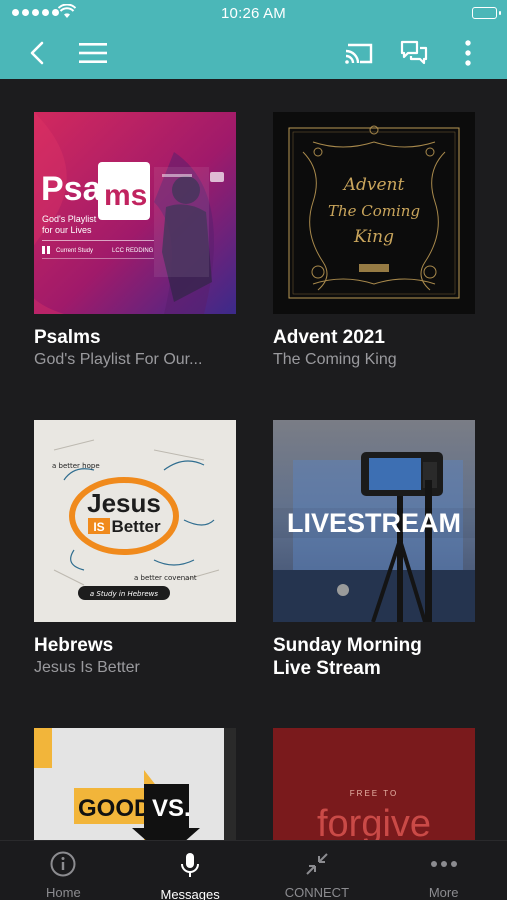  I want to click on forgive-artwork: FREE TO forgive, so click(374, 784).